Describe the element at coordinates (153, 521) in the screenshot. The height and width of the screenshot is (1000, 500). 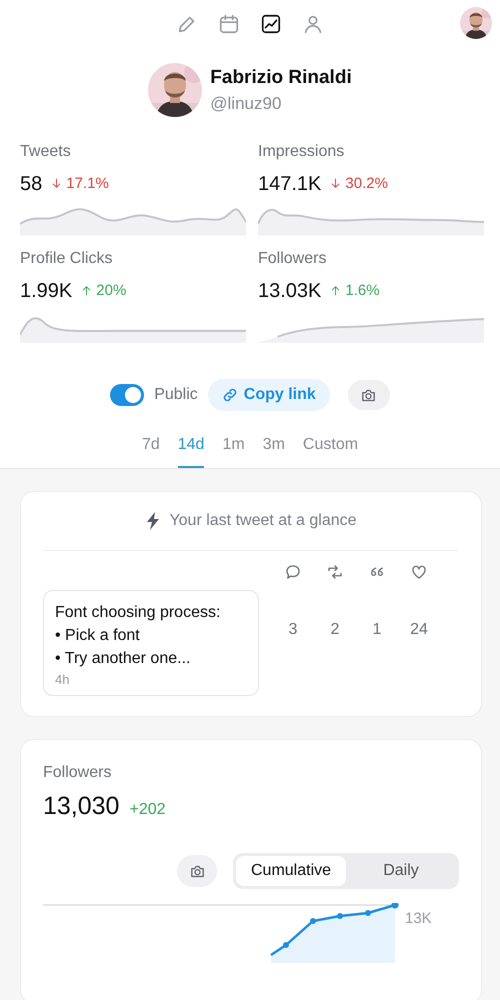
I see `lightning-icon` at that location.